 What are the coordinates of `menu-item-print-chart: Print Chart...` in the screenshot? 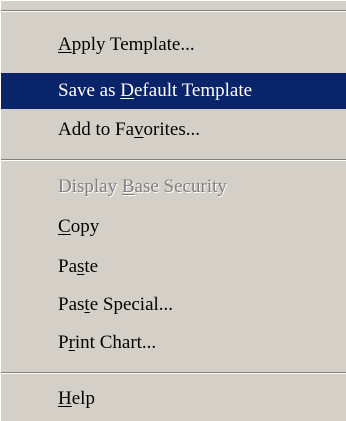 It's located at (173, 343).